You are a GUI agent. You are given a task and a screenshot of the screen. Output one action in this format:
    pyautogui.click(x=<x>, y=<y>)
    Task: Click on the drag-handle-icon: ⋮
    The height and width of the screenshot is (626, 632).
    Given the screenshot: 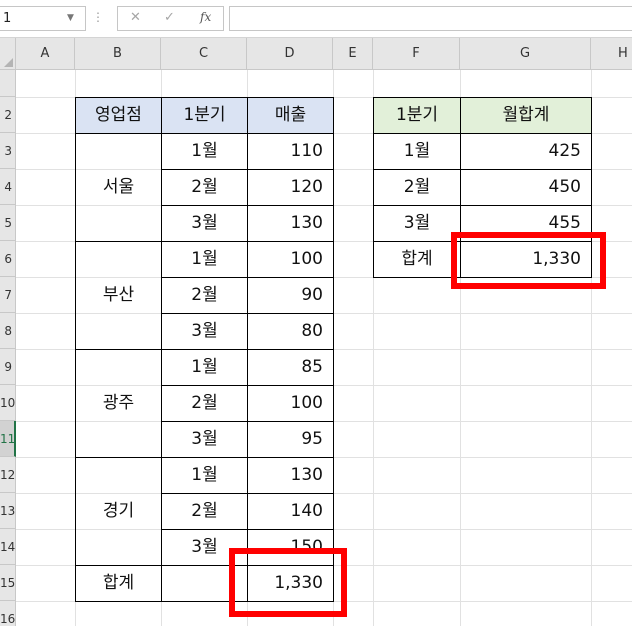 What is the action you would take?
    pyautogui.click(x=98, y=17)
    